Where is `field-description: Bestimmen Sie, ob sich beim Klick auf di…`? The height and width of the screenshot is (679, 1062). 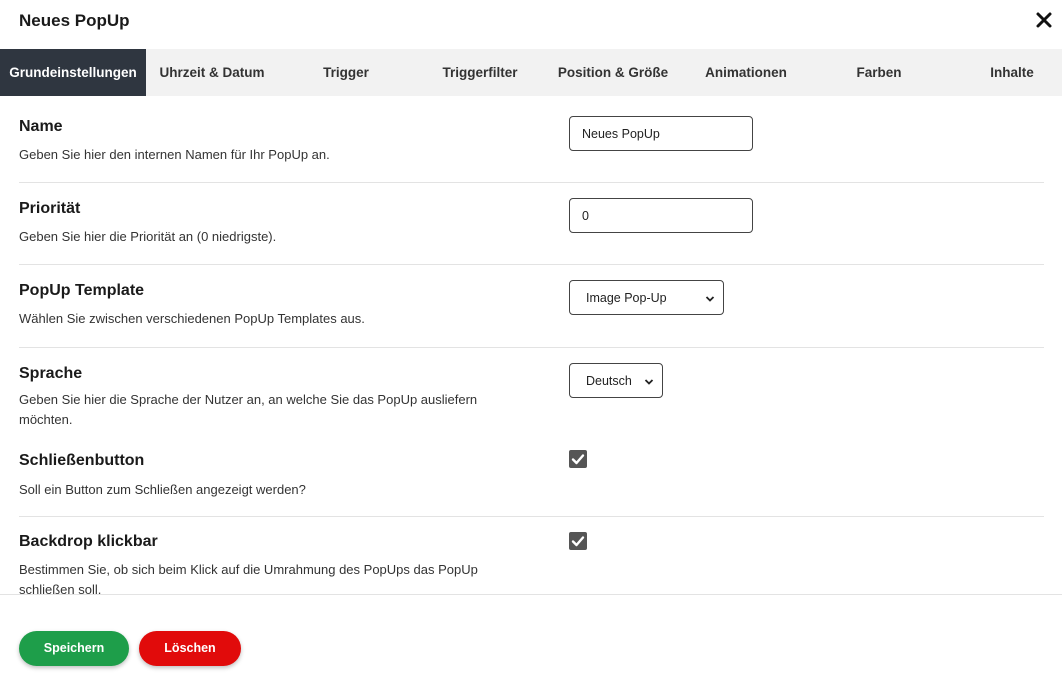 field-description: Bestimmen Sie, ob sich beim Klick auf di… is located at coordinates (248, 578).